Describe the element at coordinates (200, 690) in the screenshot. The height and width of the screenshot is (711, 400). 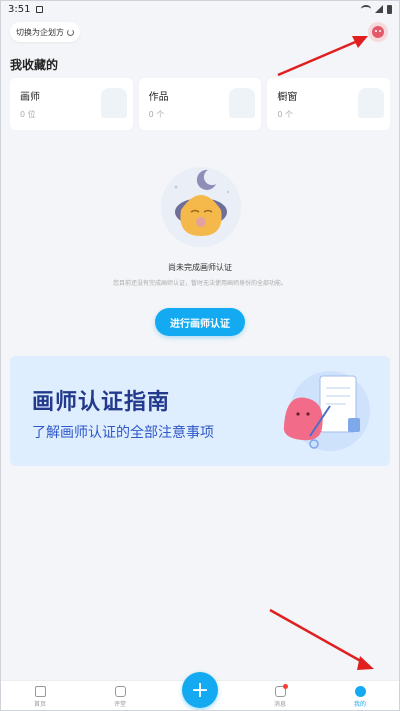
I see `create-button: +` at that location.